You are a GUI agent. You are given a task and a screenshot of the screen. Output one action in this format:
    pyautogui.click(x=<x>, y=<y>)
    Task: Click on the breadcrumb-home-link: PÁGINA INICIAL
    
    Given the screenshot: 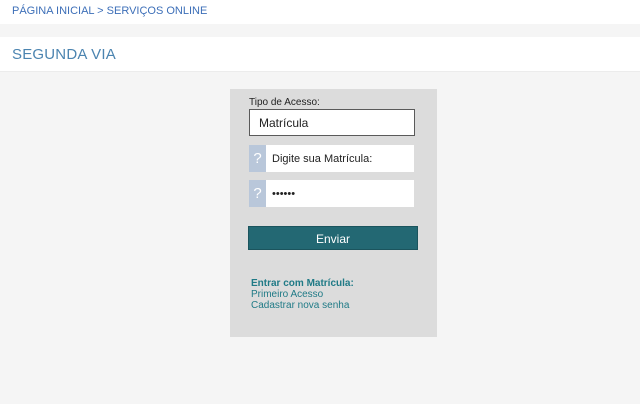 What is the action you would take?
    pyautogui.click(x=53, y=11)
    